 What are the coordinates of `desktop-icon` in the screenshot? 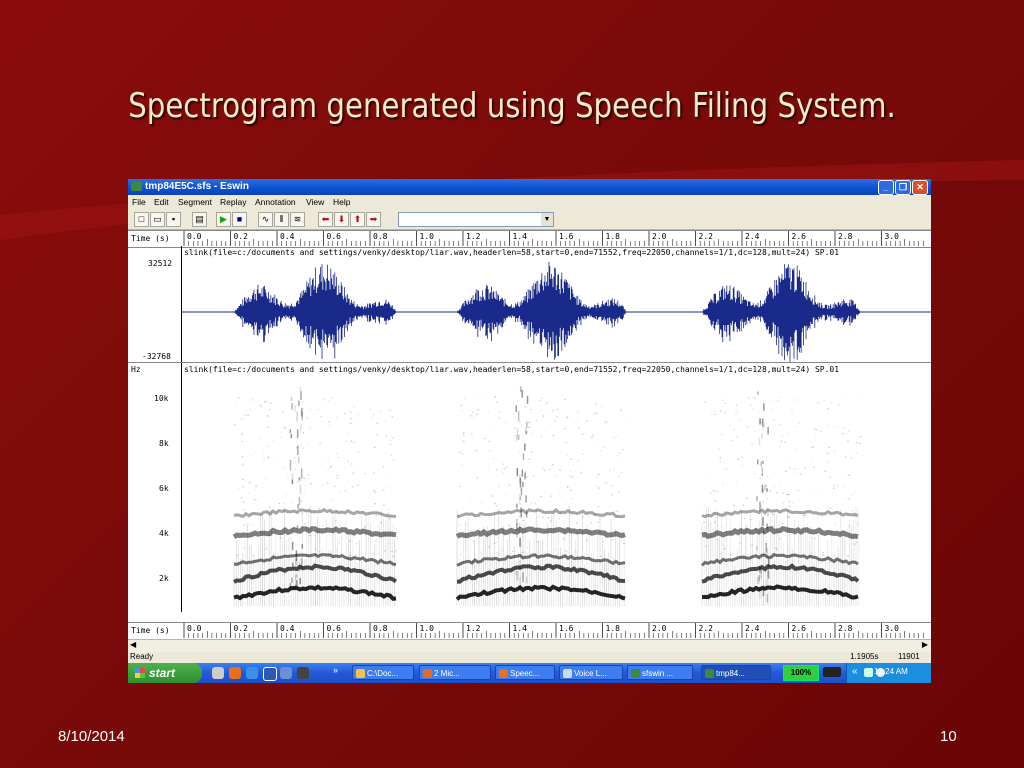 It's located at (218, 673).